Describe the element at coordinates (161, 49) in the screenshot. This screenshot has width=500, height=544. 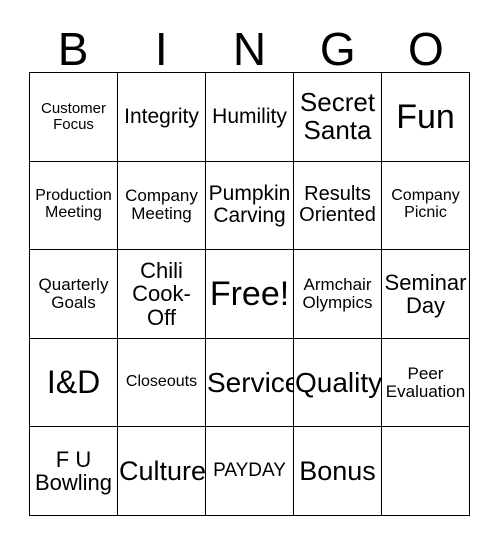
I see `header-letter-i: I` at that location.